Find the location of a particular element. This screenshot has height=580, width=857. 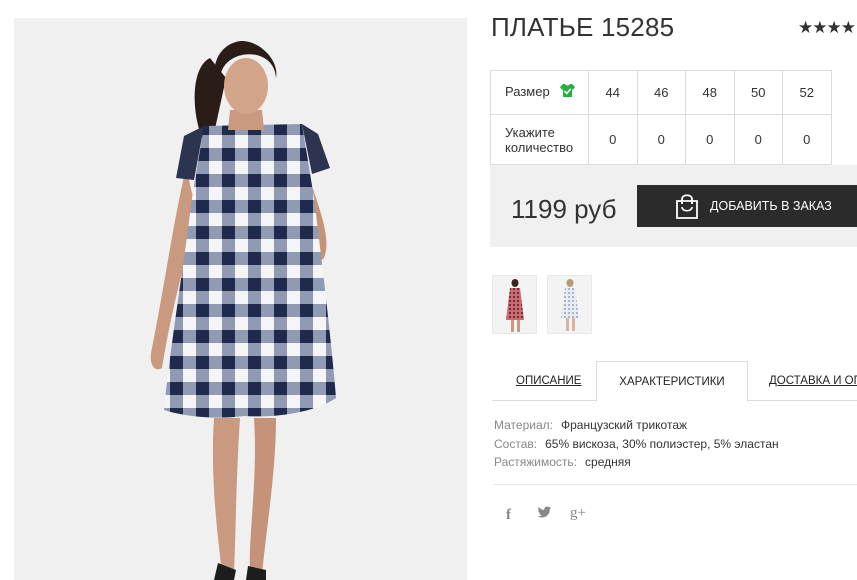

size-value: 44 is located at coordinates (613, 92).